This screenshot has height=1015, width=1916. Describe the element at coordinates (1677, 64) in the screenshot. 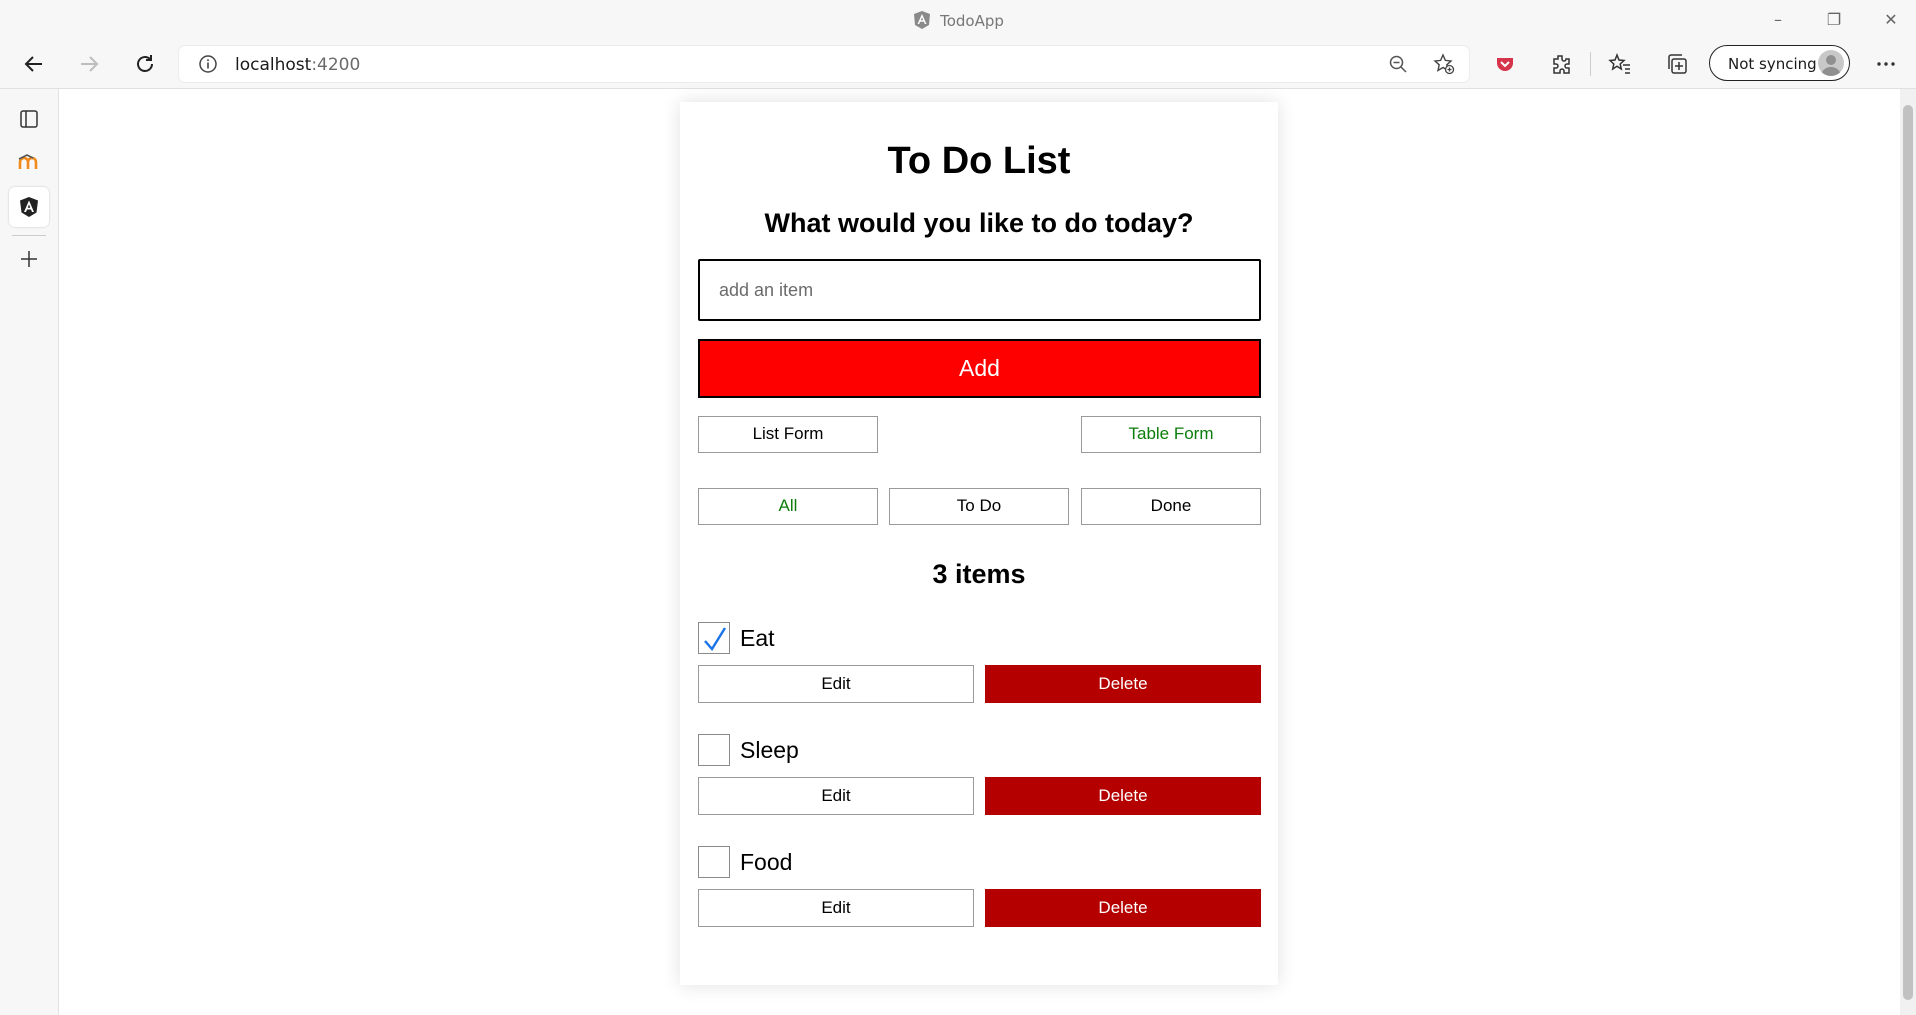

I see `collections-icon` at that location.